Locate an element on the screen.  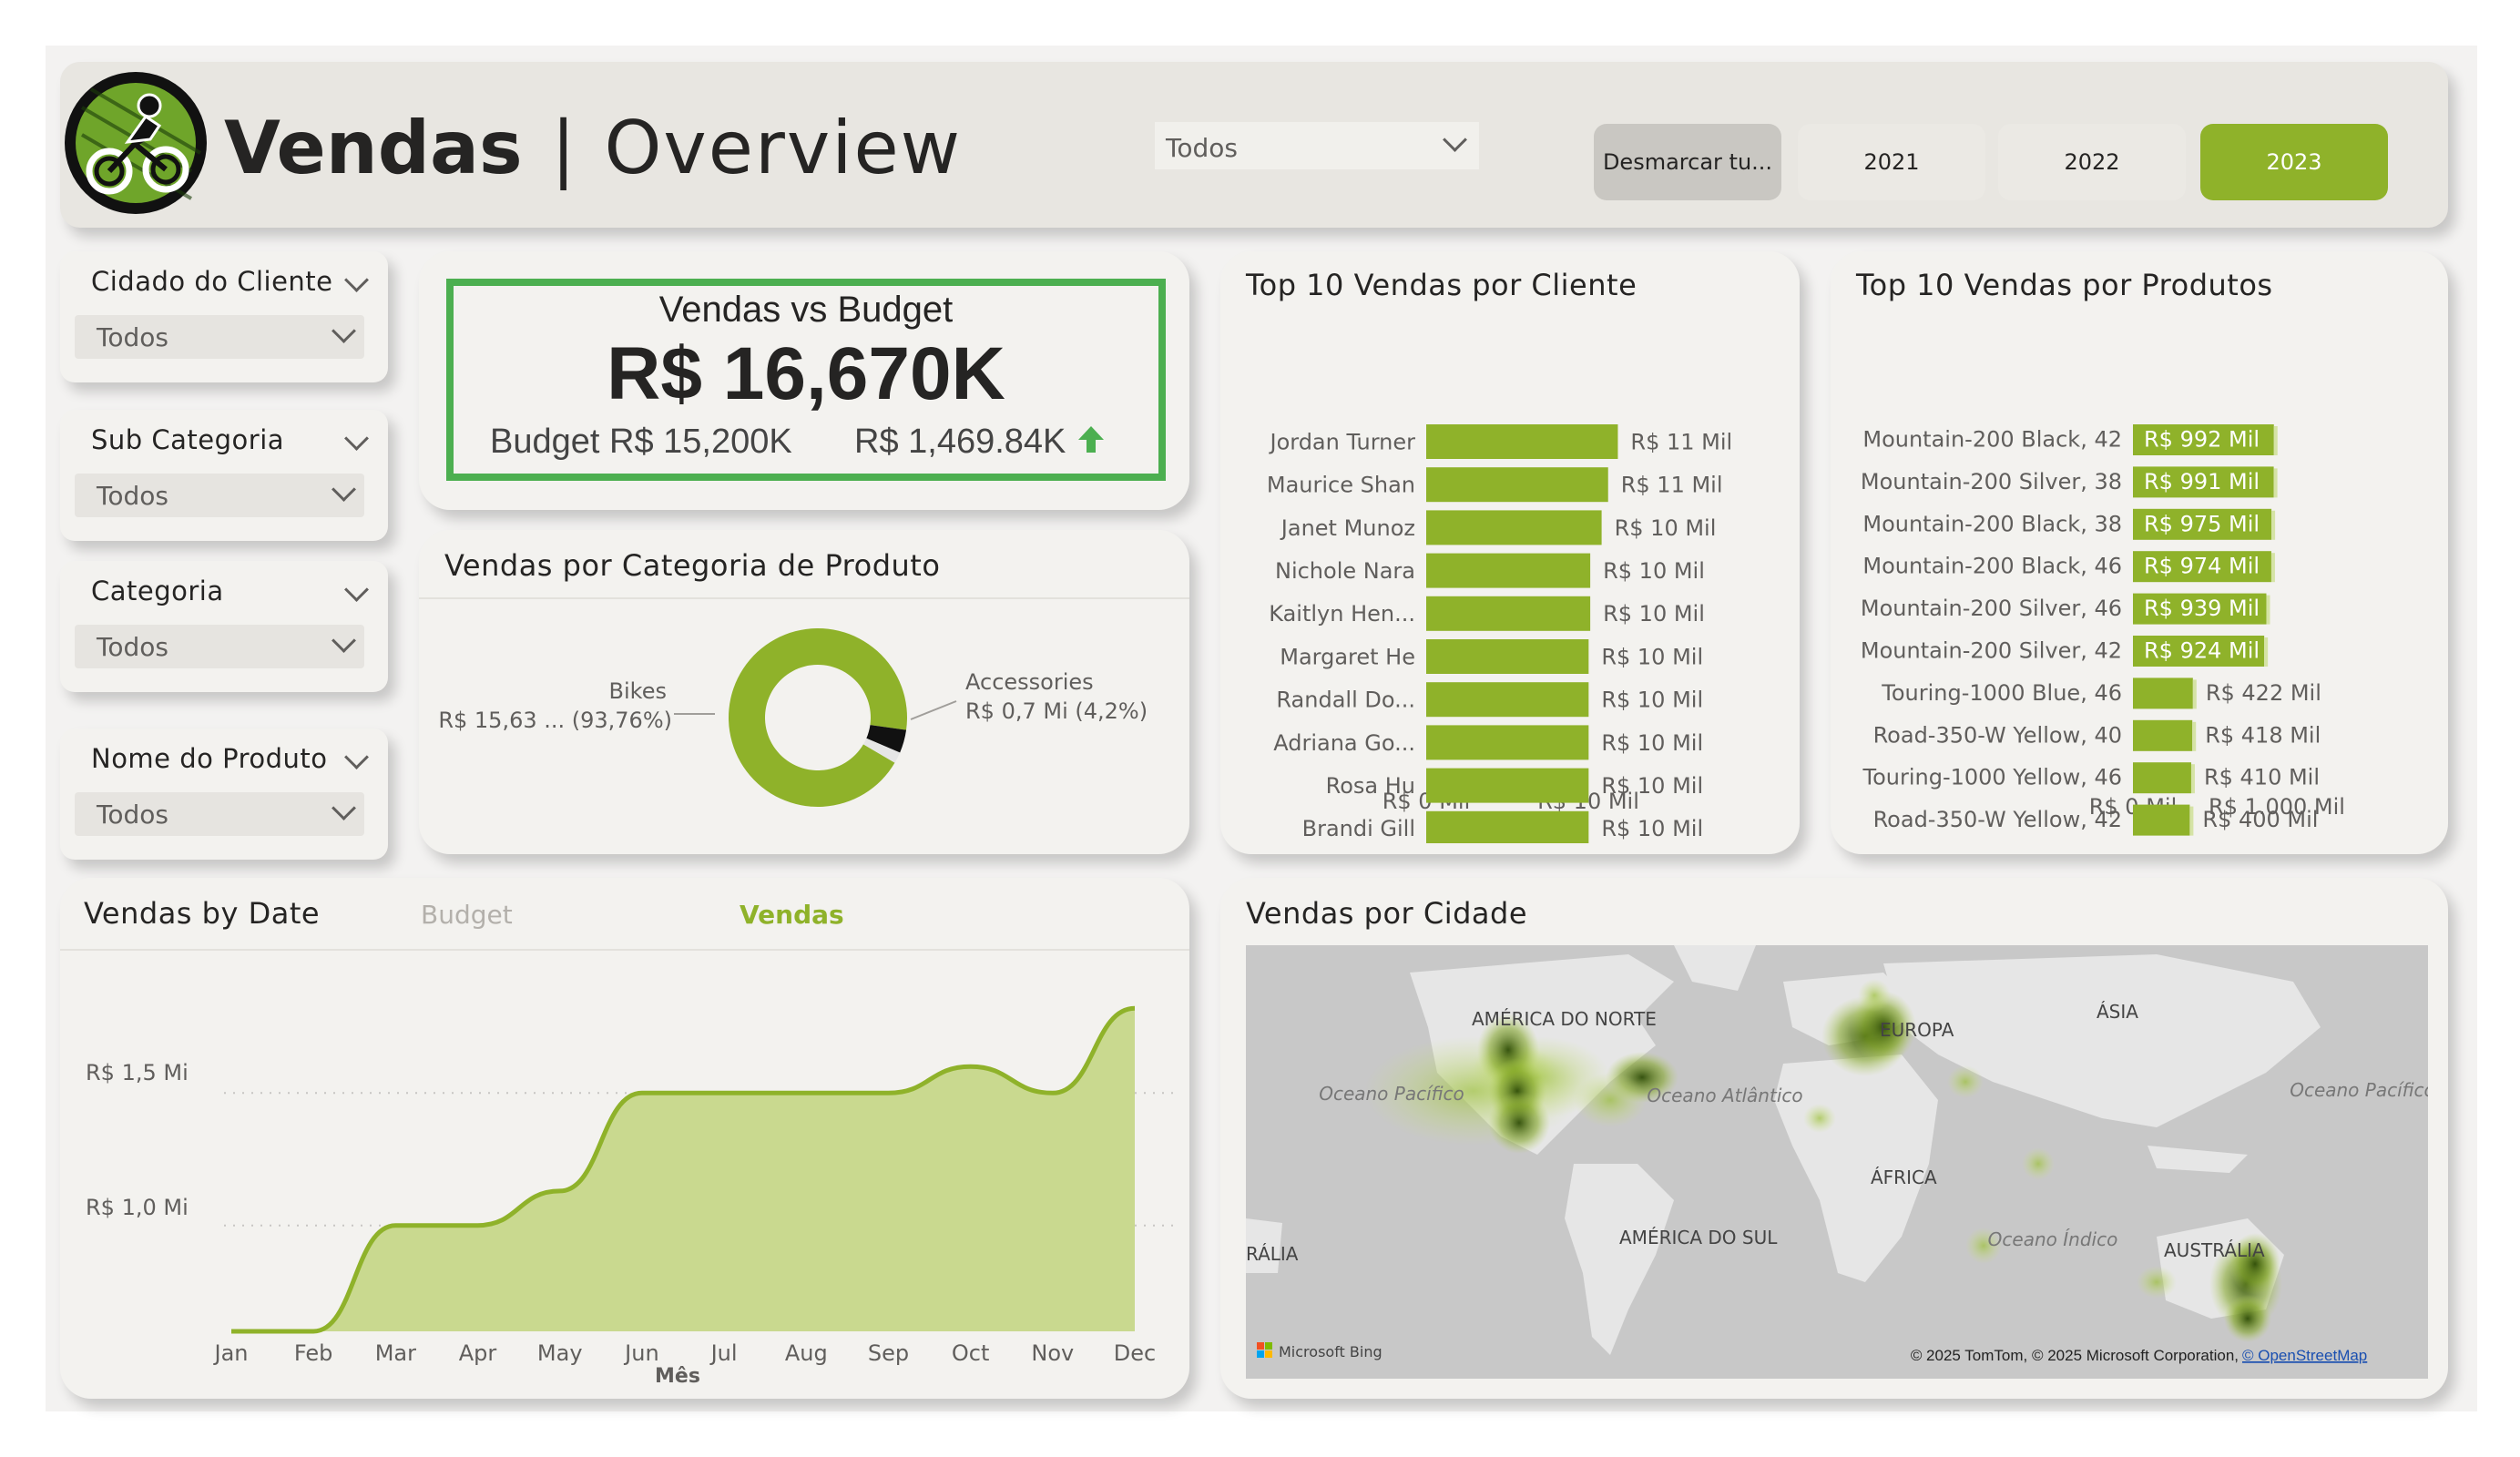
osm-link: © OpenStreetMap is located at coordinates (2305, 1356).